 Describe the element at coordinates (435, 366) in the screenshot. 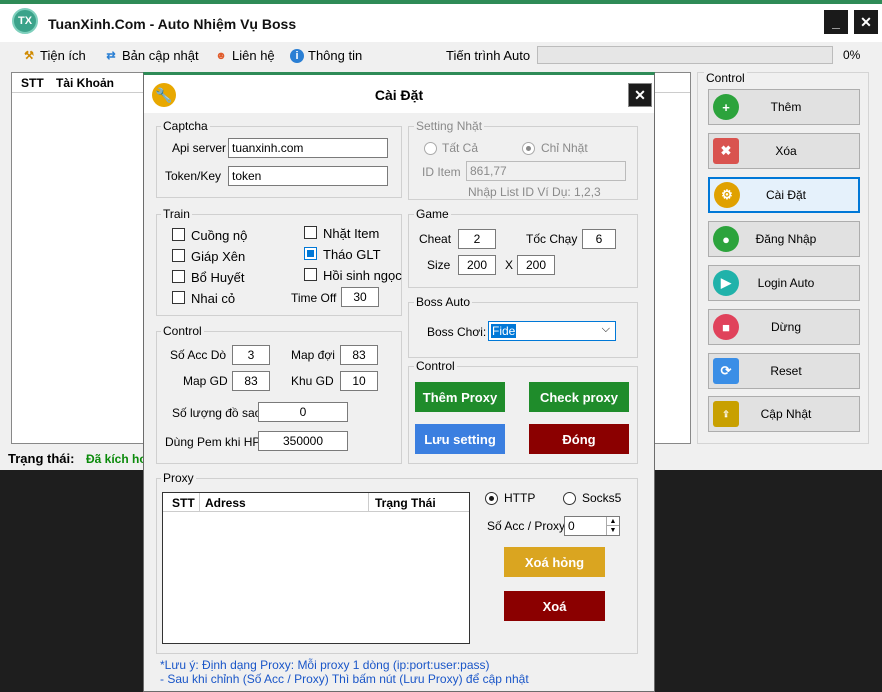

I see `control2-legend: Control` at that location.